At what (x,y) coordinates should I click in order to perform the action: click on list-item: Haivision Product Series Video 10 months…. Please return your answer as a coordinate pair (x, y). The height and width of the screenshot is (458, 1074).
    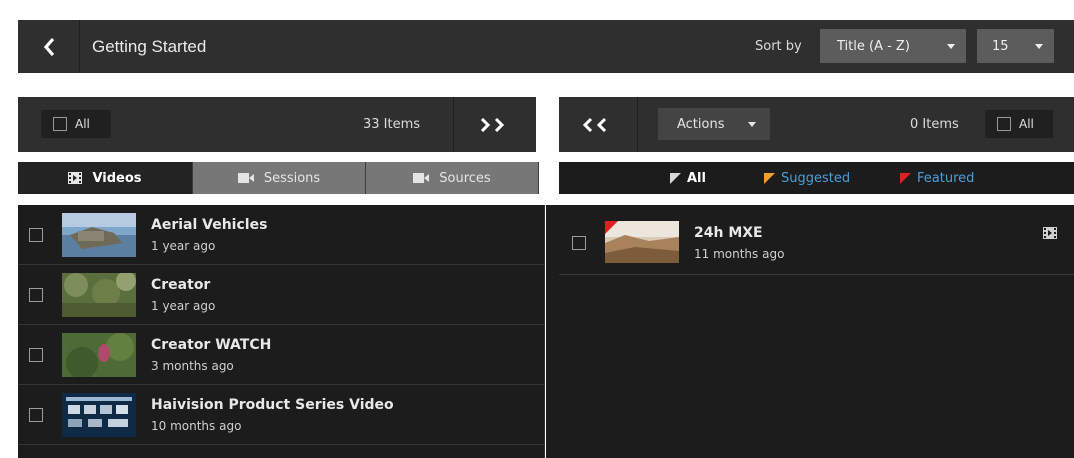
    Looking at the image, I should click on (281, 415).